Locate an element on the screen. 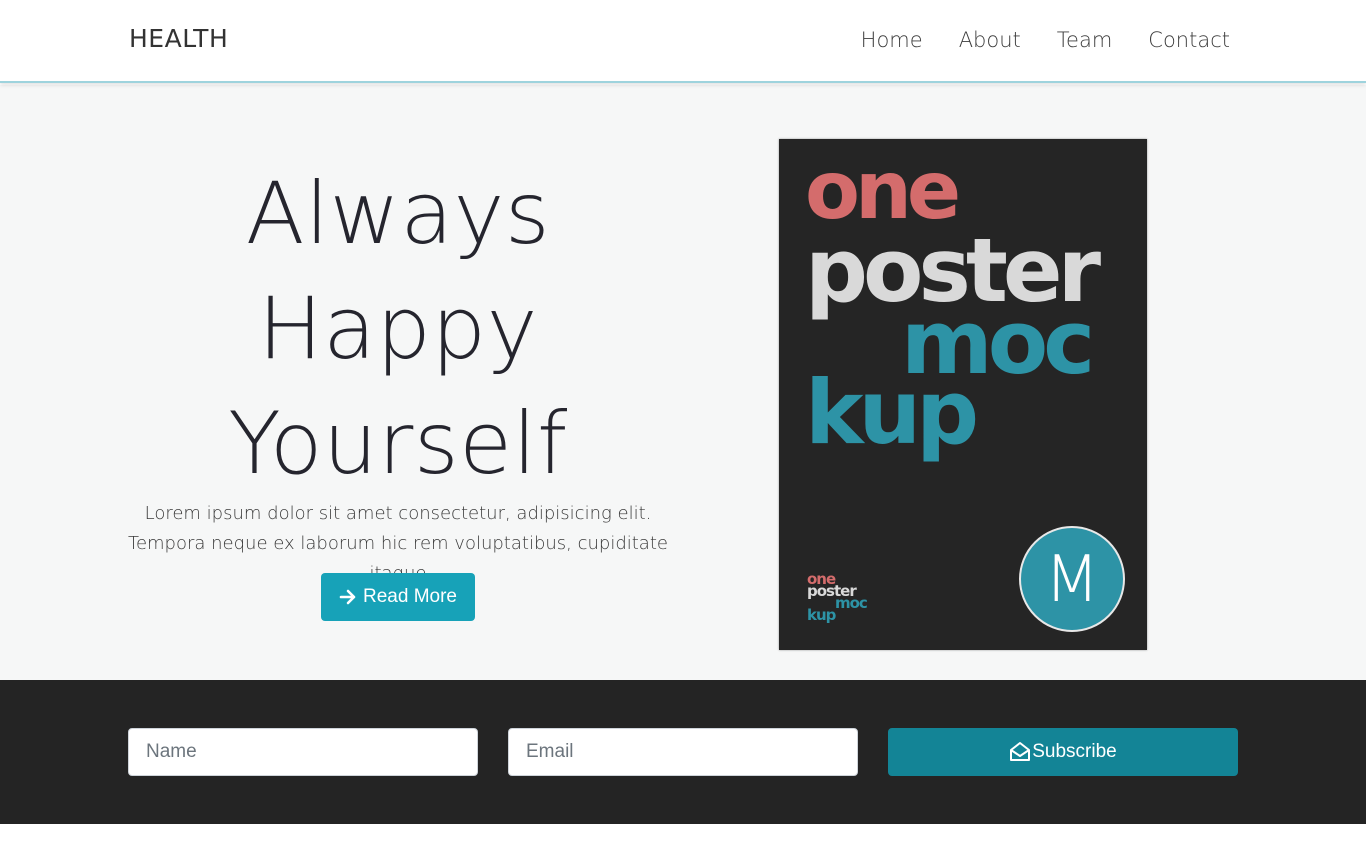 This screenshot has width=1366, height=842. read-more-button: Read More is located at coordinates (398, 597).